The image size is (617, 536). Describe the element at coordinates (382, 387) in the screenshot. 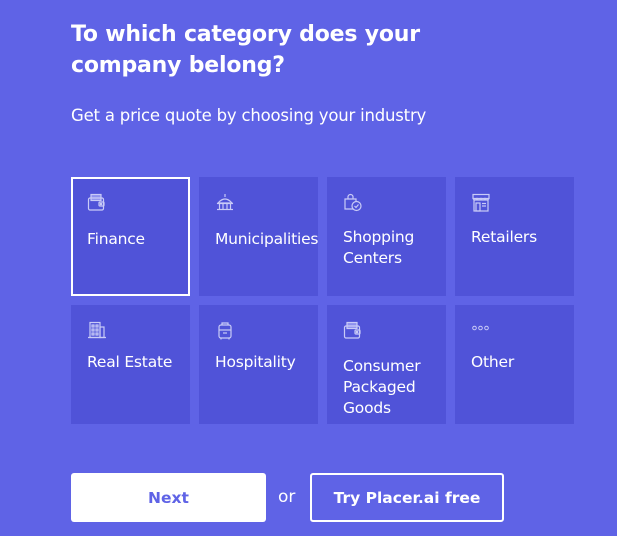

I see `category-label: Consumer Packaged Goods` at that location.